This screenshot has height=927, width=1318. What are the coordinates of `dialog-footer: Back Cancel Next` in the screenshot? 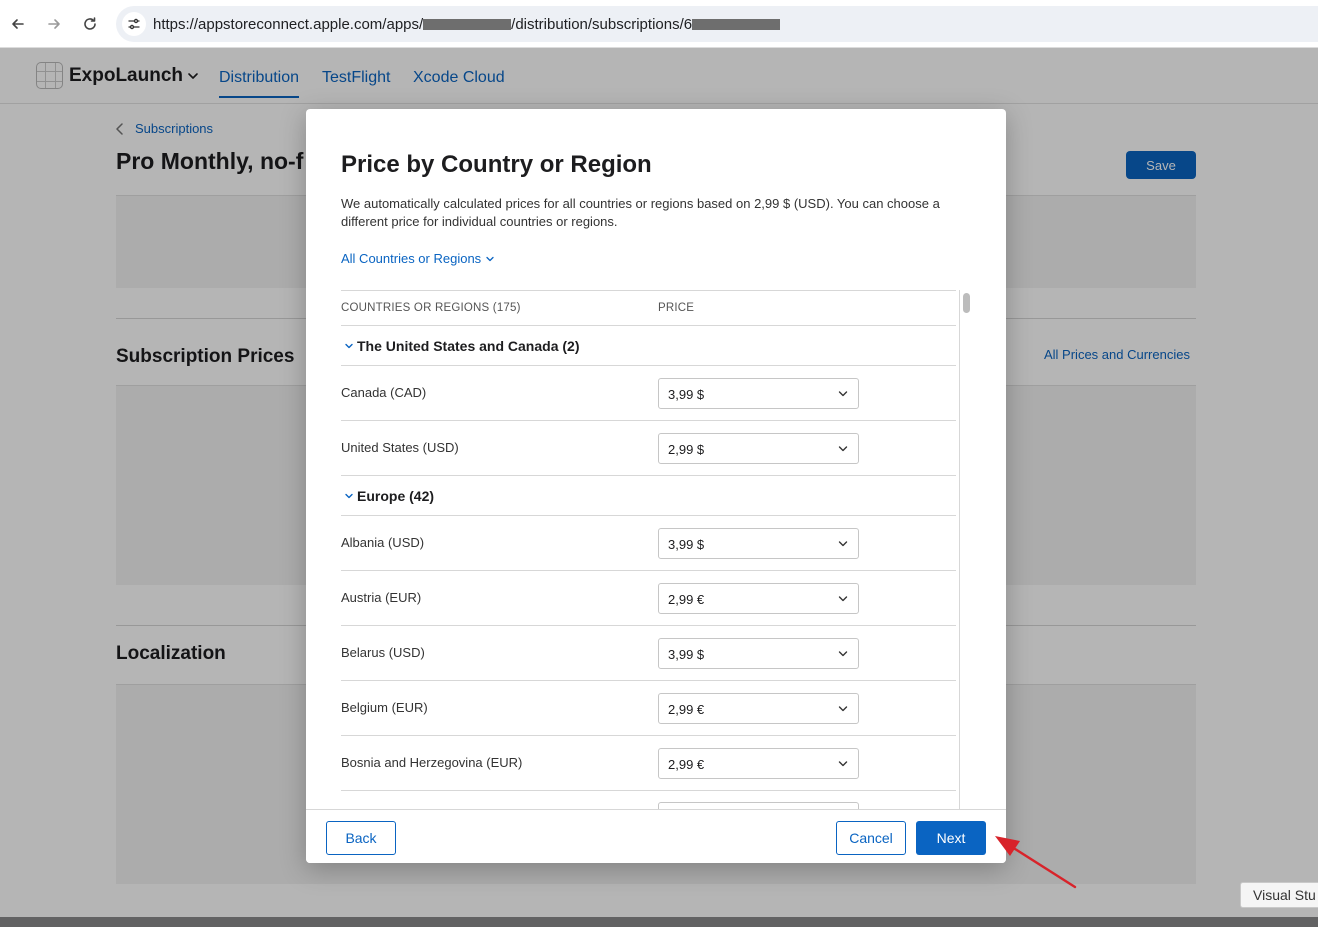 It's located at (656, 836).